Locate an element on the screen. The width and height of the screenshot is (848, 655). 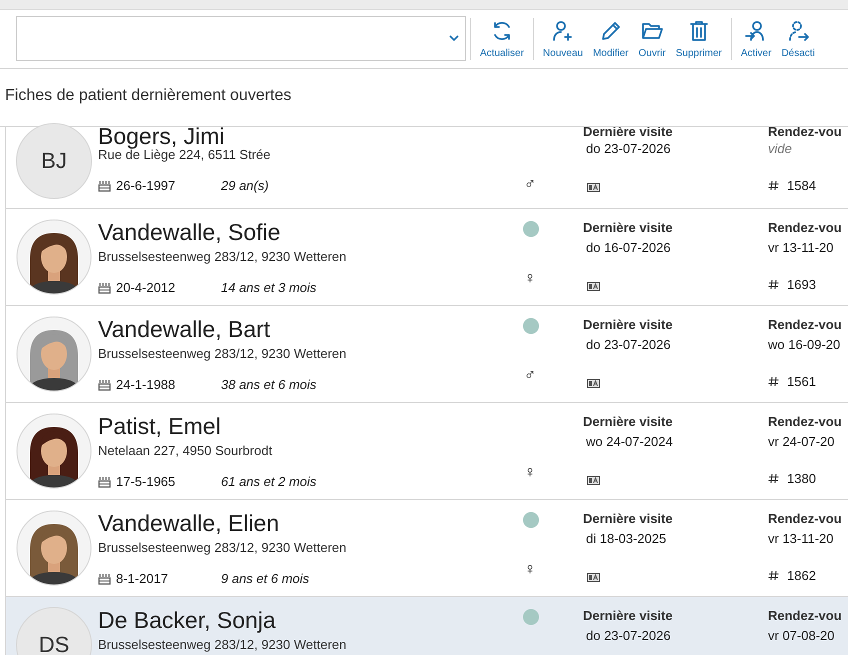
patient-age: 61 ans et 2 mois is located at coordinates (268, 481).